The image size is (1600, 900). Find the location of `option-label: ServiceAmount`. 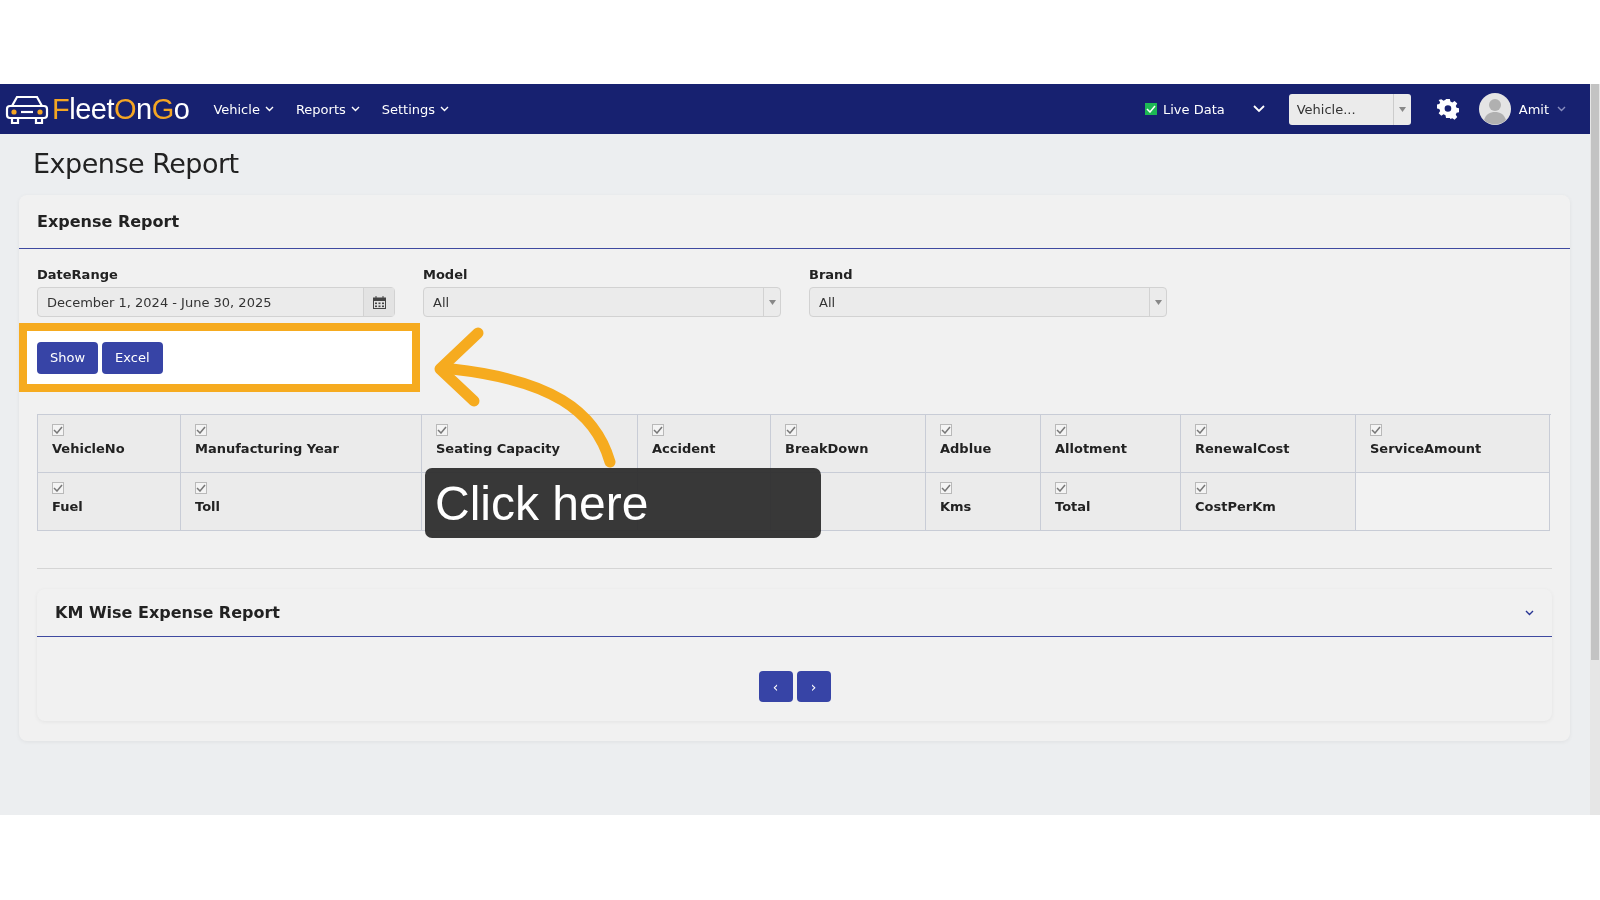

option-label: ServiceAmount is located at coordinates (1426, 448).